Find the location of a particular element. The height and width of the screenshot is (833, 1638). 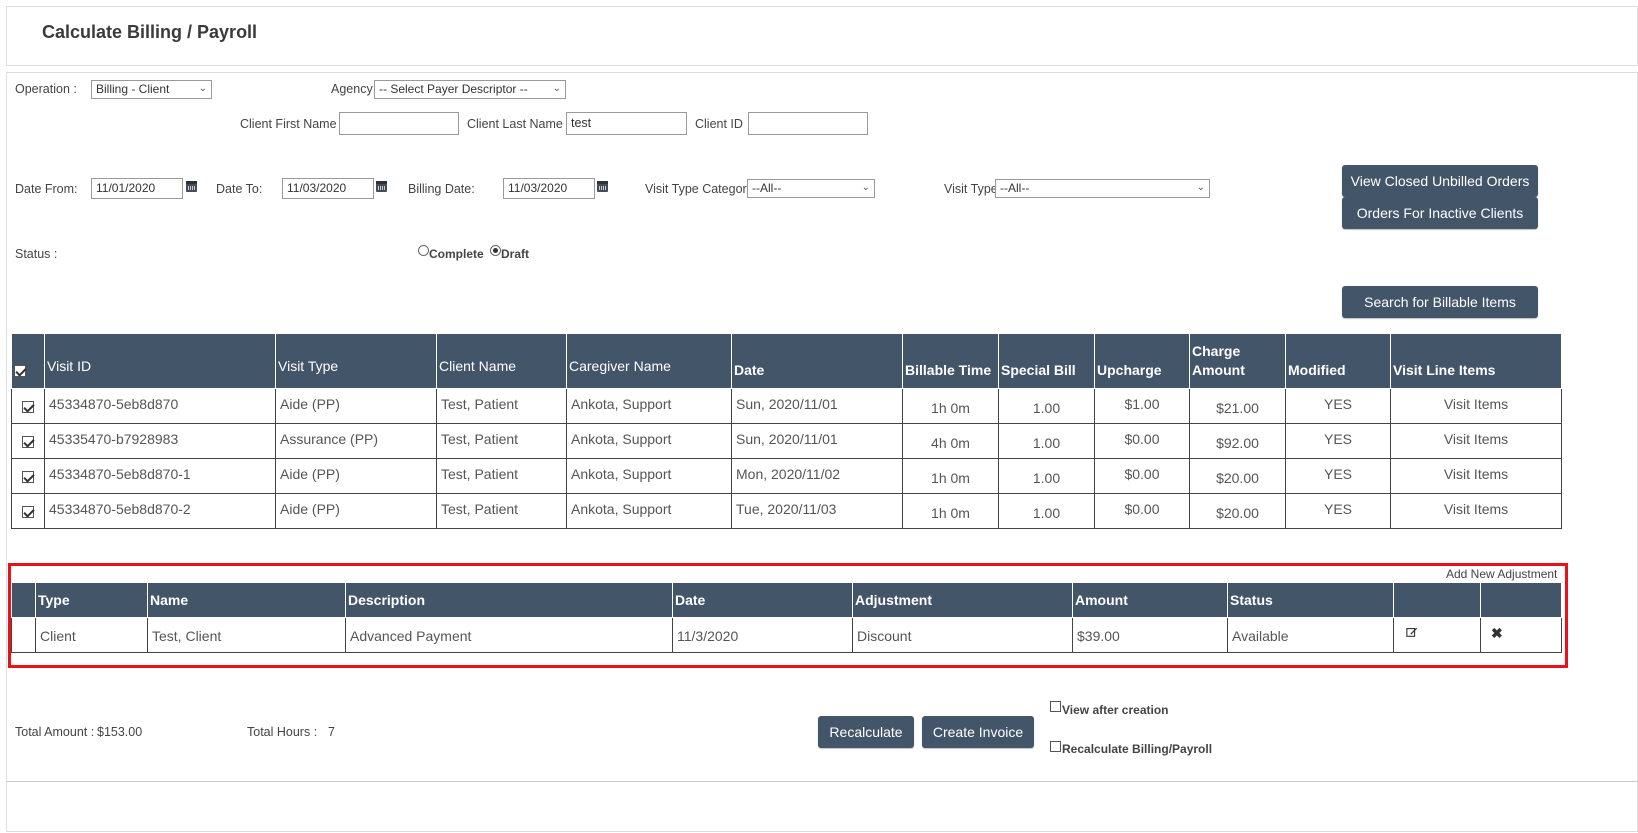

create-invoice-button: Create Invoice is located at coordinates (978, 732).